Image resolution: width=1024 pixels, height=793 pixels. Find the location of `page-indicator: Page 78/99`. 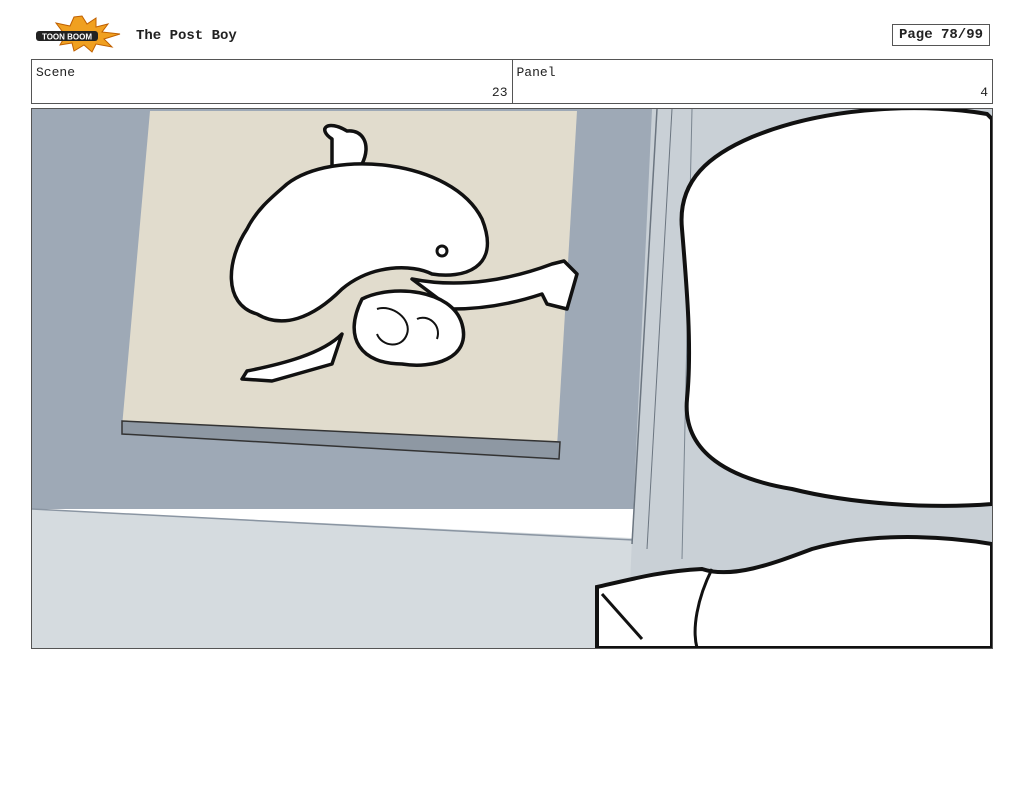

page-indicator: Page 78/99 is located at coordinates (941, 35).